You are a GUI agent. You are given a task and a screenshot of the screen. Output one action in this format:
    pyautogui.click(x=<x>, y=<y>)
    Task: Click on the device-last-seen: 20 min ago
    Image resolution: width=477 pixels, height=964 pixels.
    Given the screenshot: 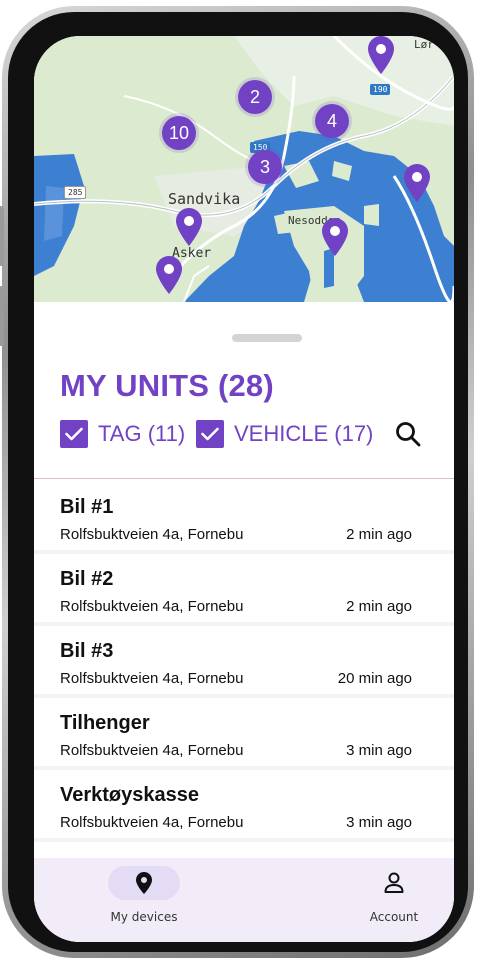 What is the action you would take?
    pyautogui.click(x=374, y=678)
    